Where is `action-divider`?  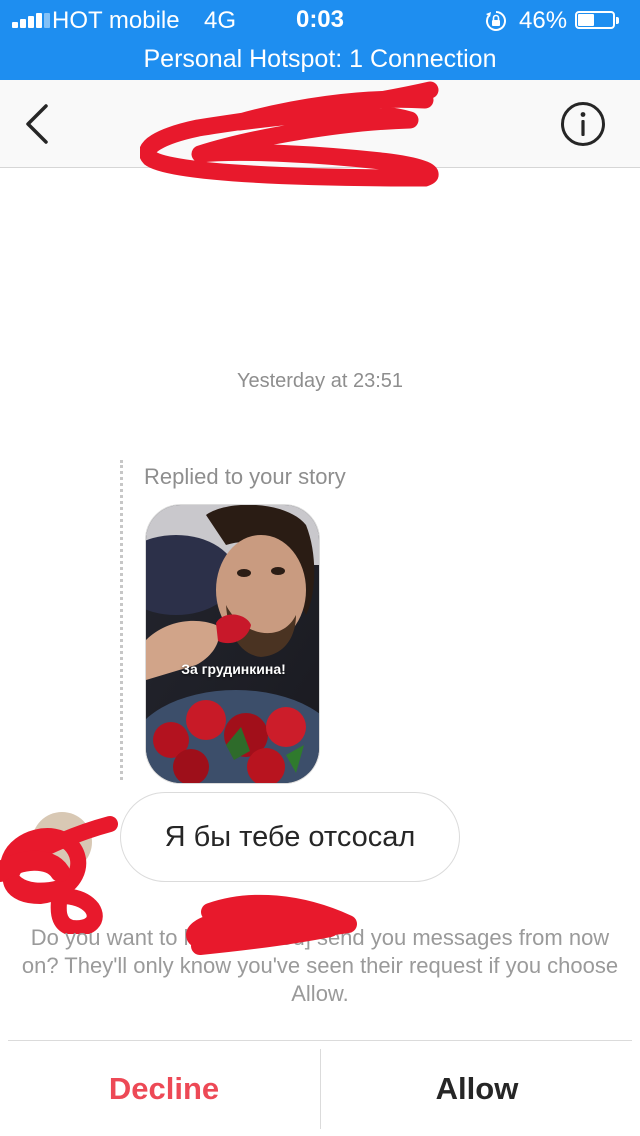 action-divider is located at coordinates (320, 1040).